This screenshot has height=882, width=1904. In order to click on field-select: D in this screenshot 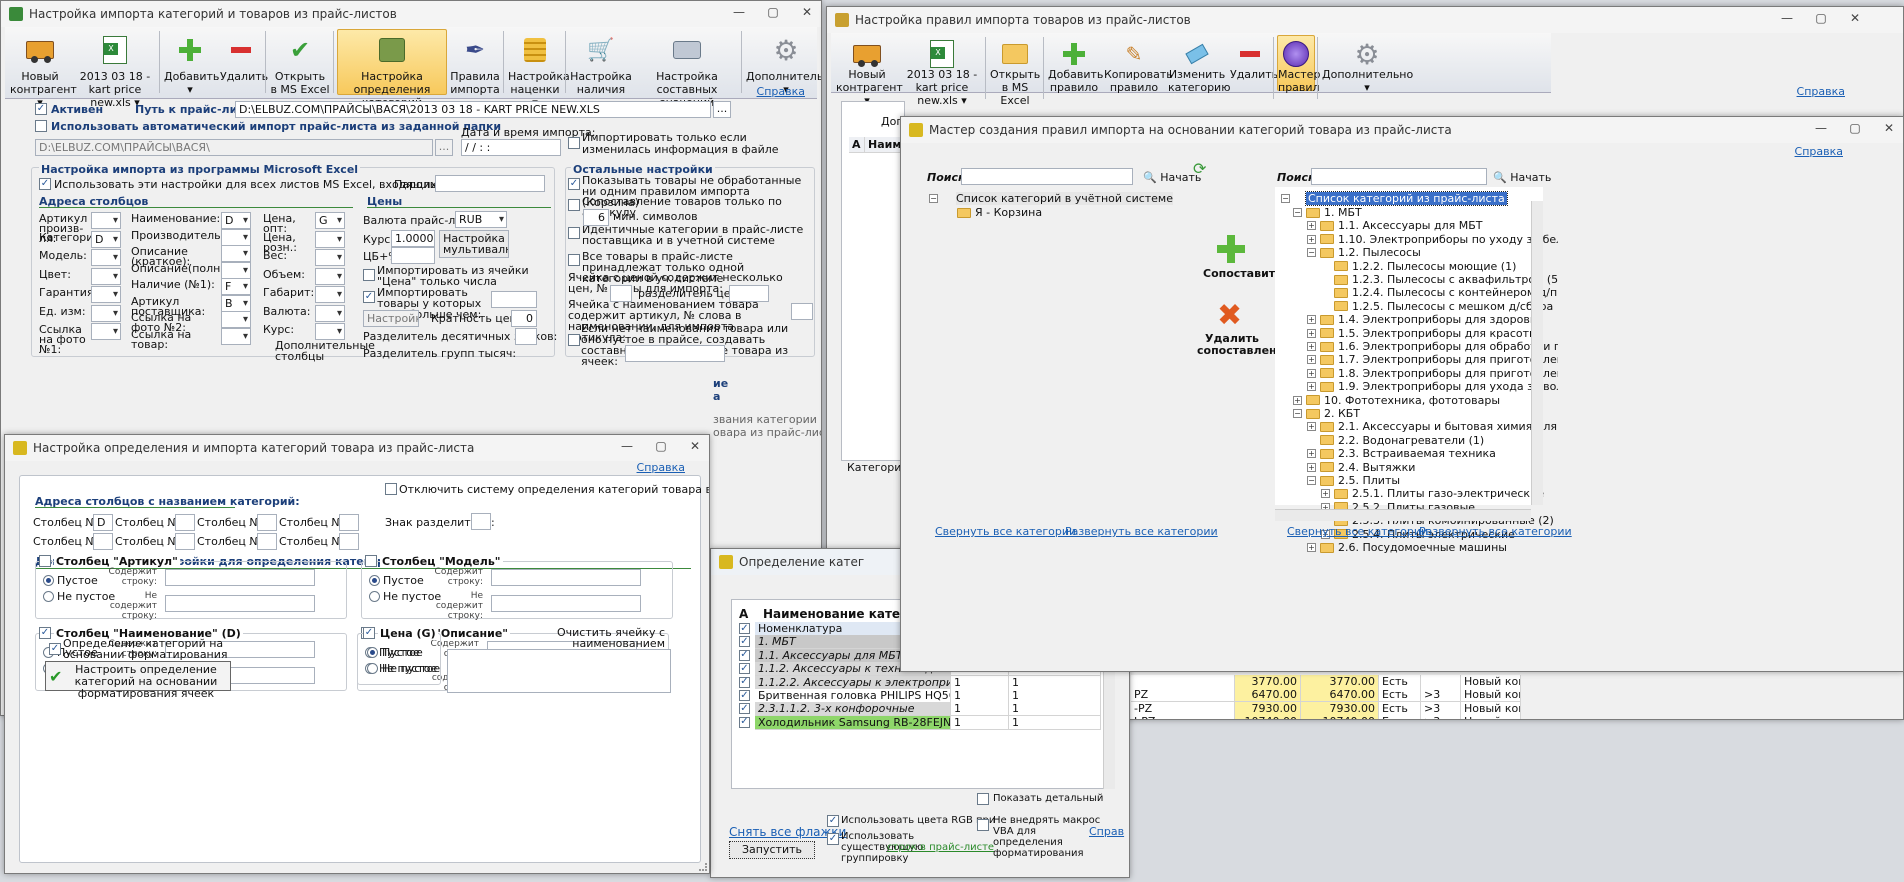, I will do `click(106, 239)`.